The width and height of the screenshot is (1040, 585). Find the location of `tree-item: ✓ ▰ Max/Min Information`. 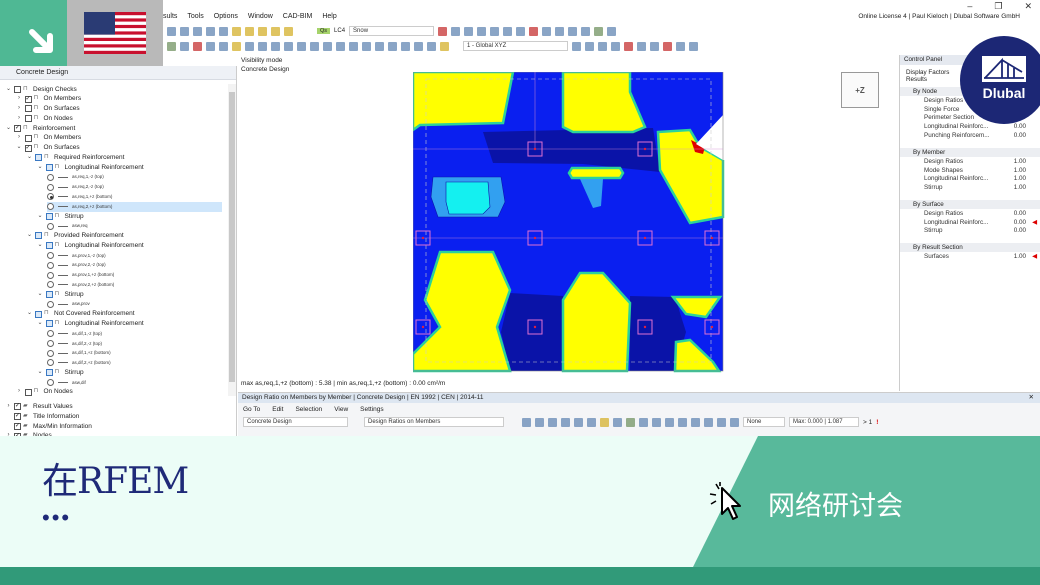

tree-item: ✓ ▰ Max/Min Information is located at coordinates (48, 427).